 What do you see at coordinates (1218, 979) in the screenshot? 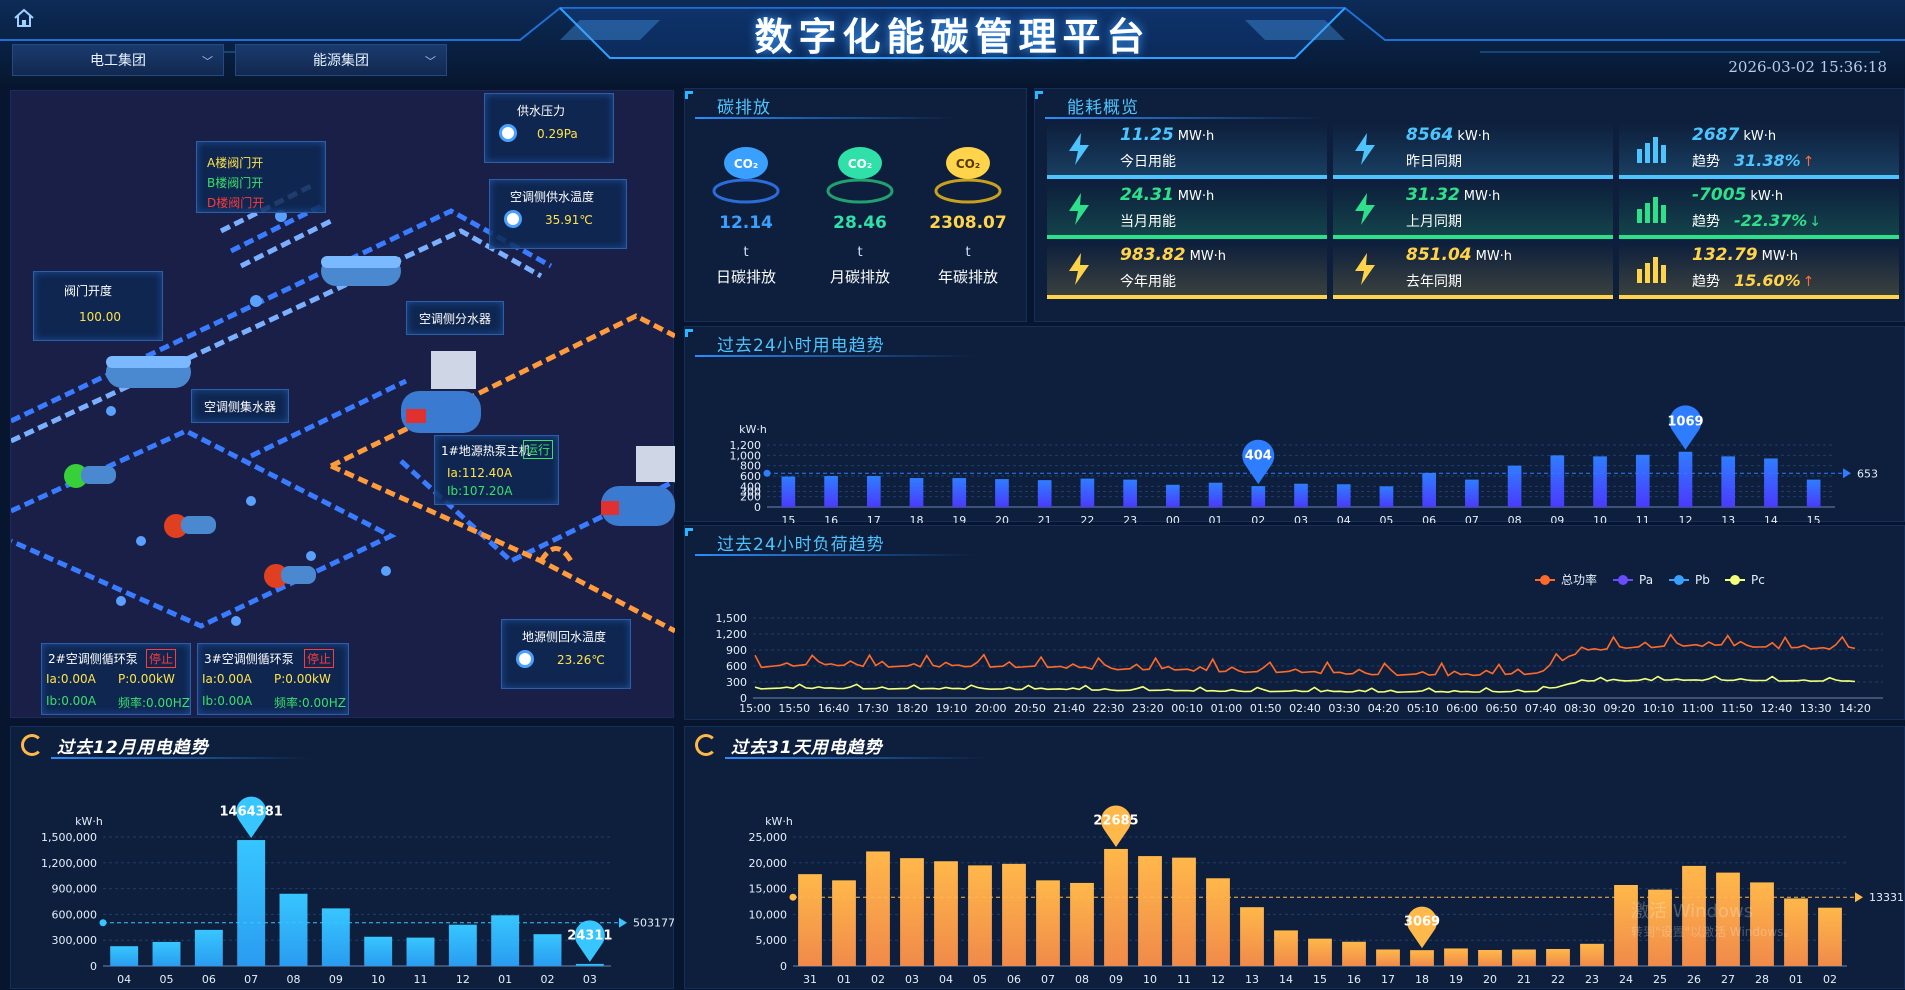
I see `x-tick-label: 12` at bounding box center [1218, 979].